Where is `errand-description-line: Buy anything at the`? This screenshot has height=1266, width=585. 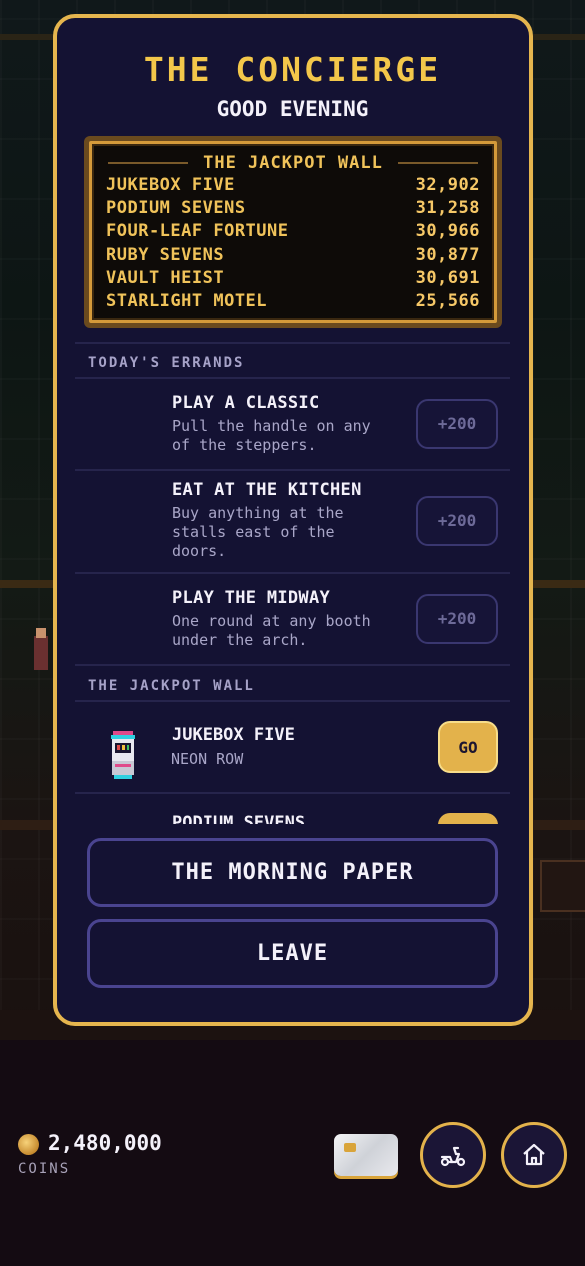
errand-description-line: Buy anything at the is located at coordinates (258, 513).